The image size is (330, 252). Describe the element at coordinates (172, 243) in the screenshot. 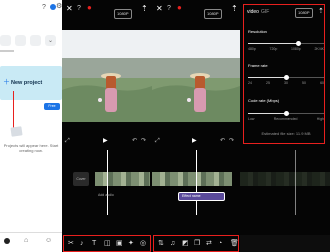

I see `volume-icon: ♫` at that location.